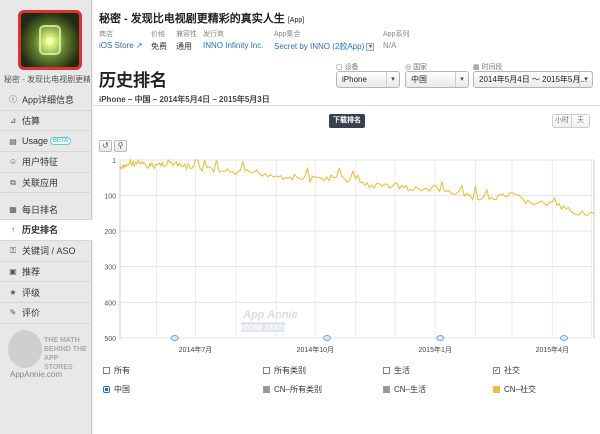  Describe the element at coordinates (40, 183) in the screenshot. I see `sidebar-item-label: 关联应用` at that location.